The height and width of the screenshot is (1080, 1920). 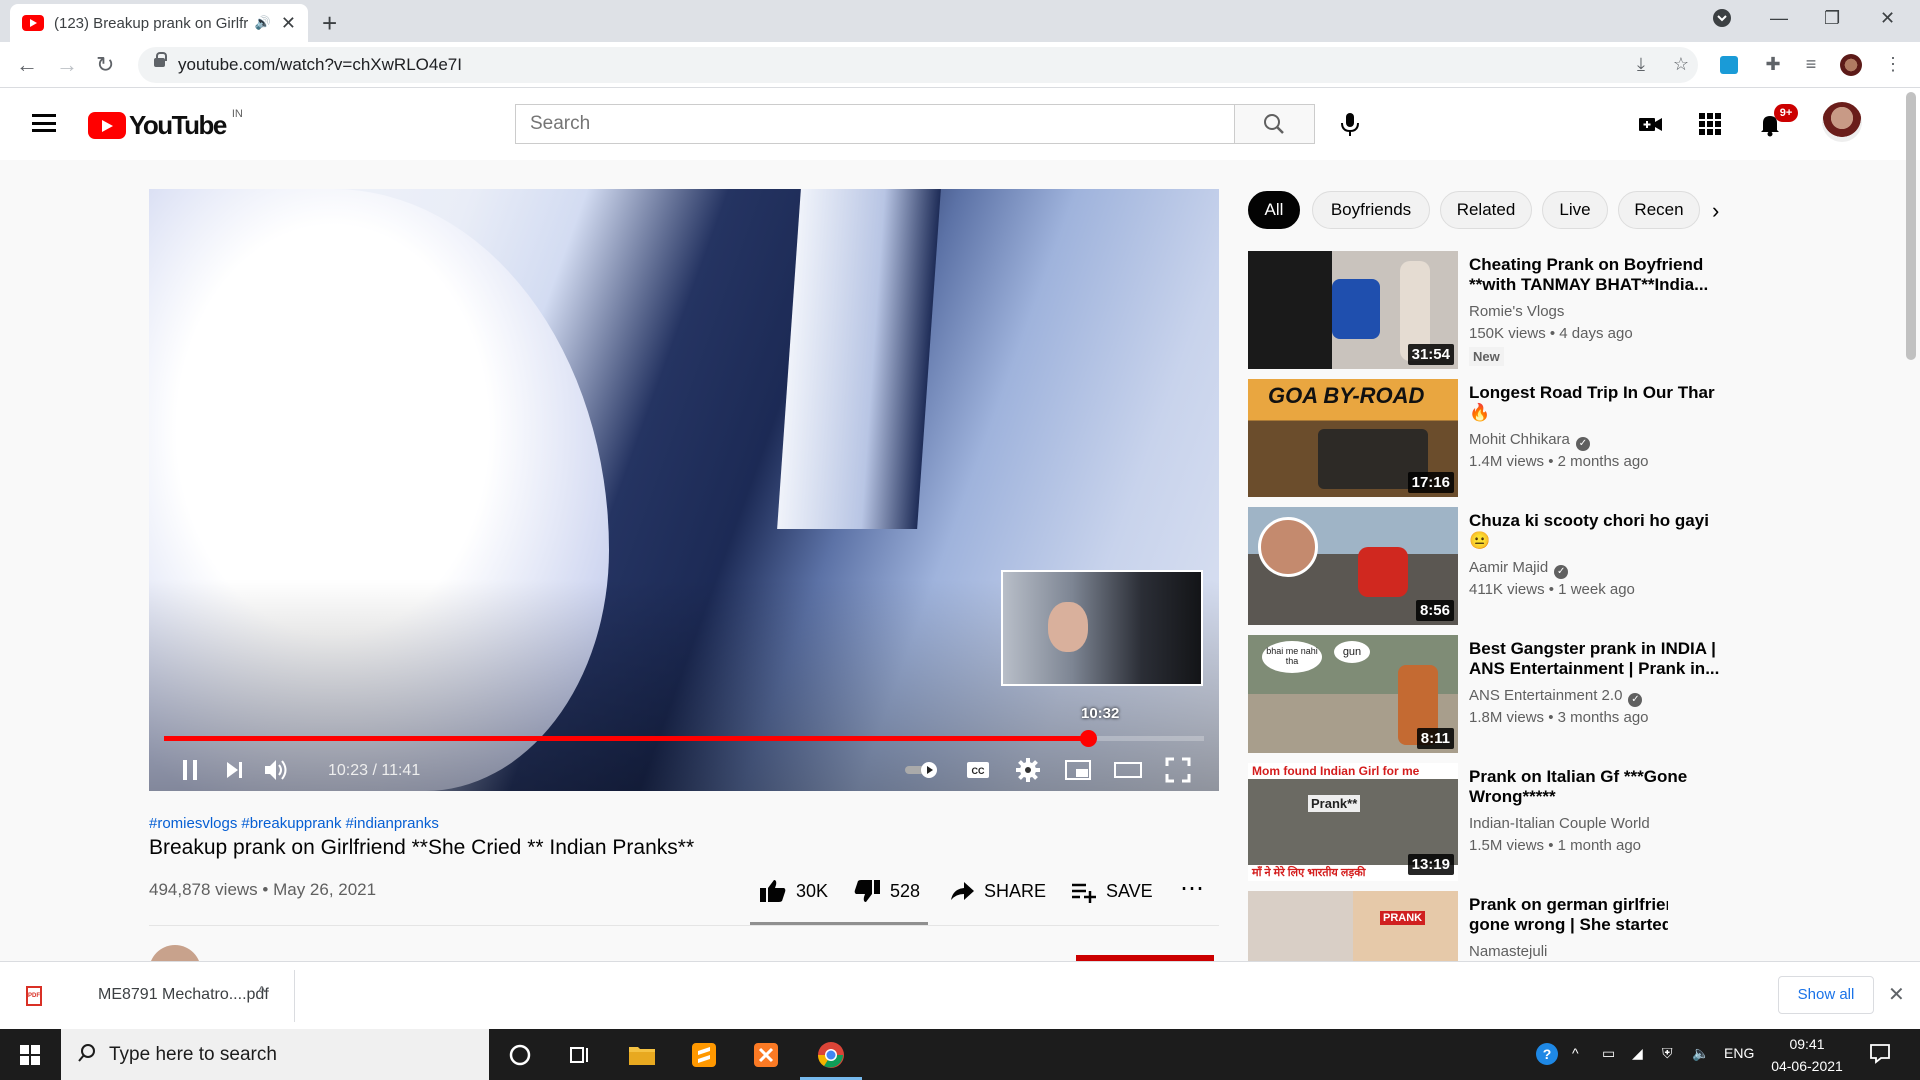 What do you see at coordinates (329, 23) in the screenshot?
I see `new-tab-button: +` at bounding box center [329, 23].